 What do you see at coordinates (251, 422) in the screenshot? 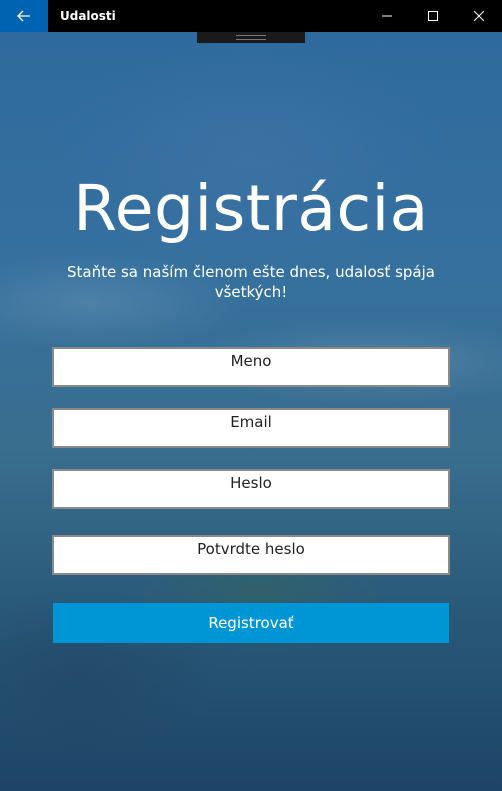
I see `email-input` at bounding box center [251, 422].